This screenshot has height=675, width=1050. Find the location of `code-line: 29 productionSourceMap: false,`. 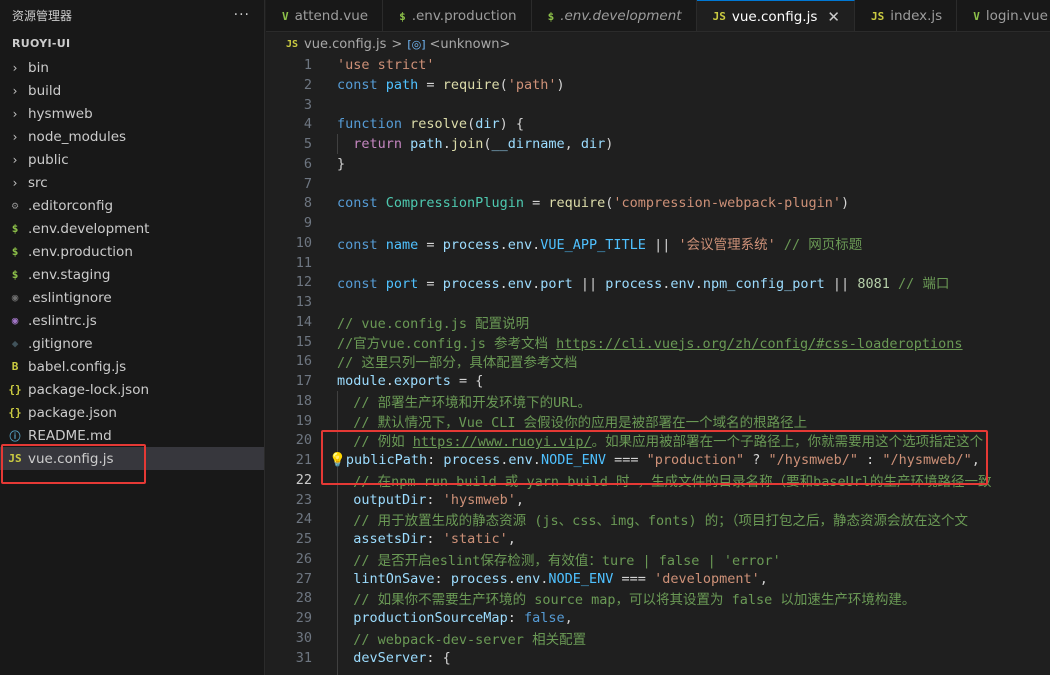

code-line: 29 productionSourceMap: false, is located at coordinates (658, 618).